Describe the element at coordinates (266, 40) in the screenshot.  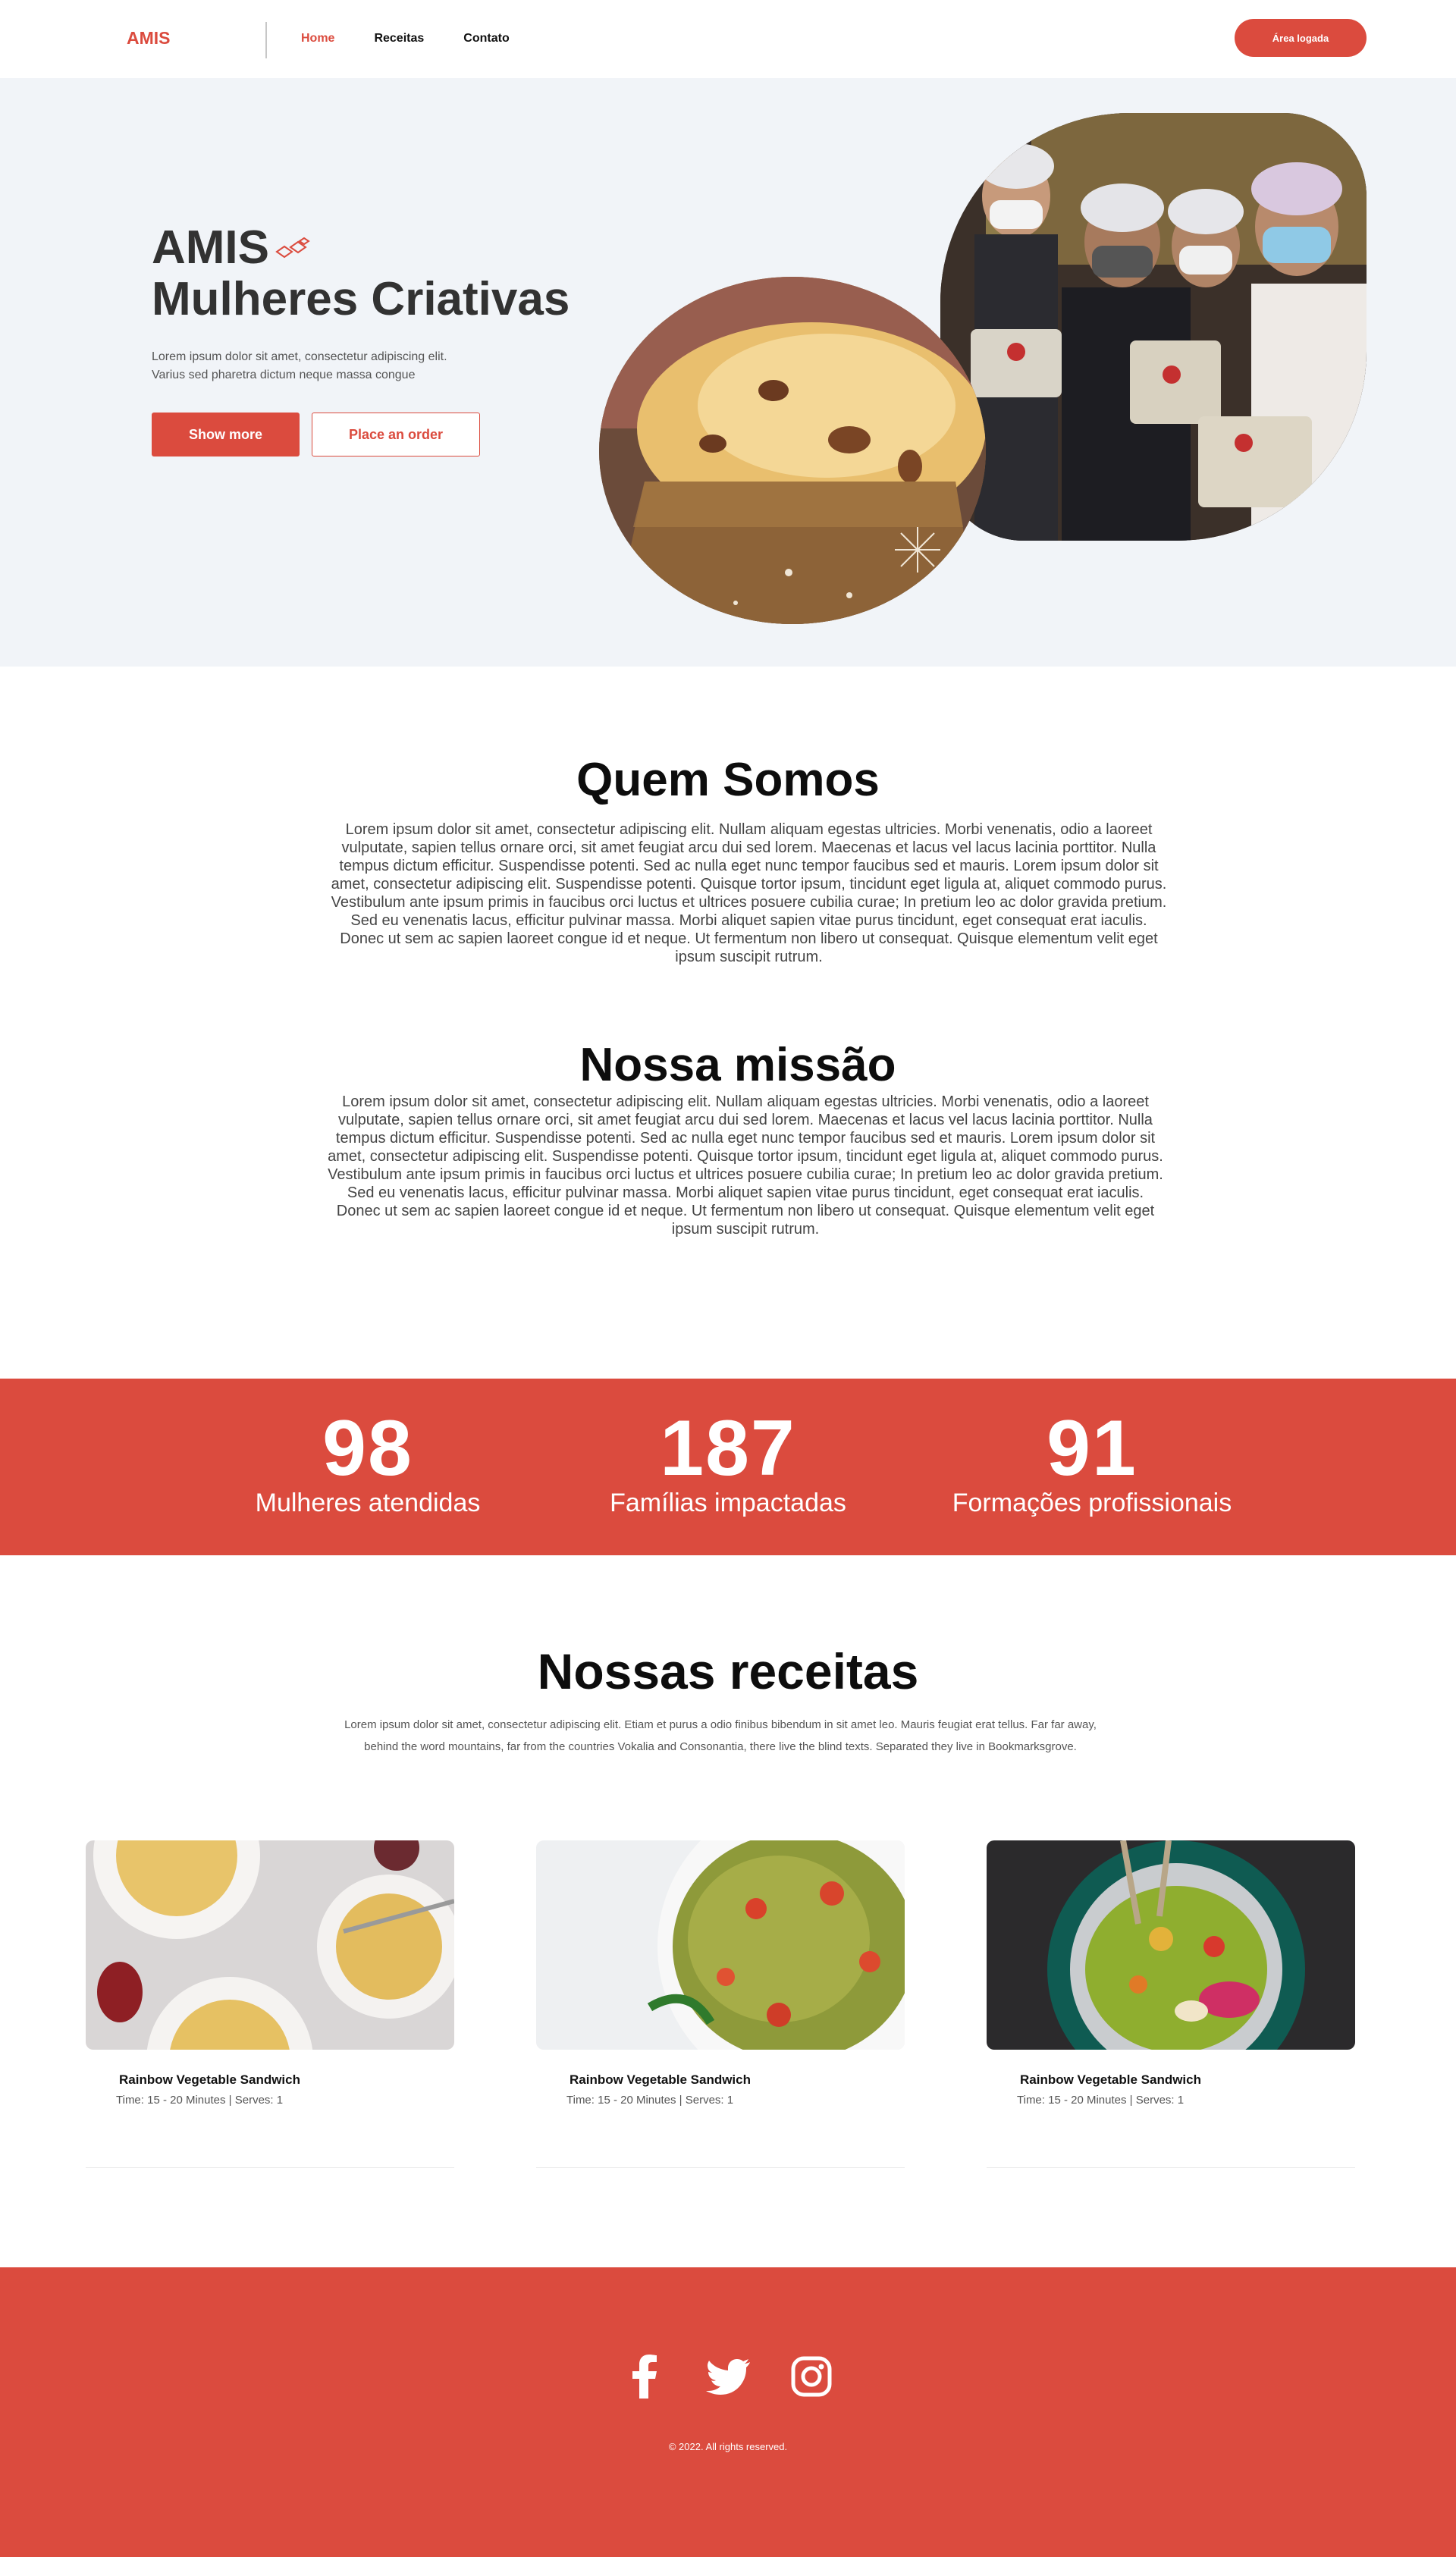
I see `nav-divider` at that location.